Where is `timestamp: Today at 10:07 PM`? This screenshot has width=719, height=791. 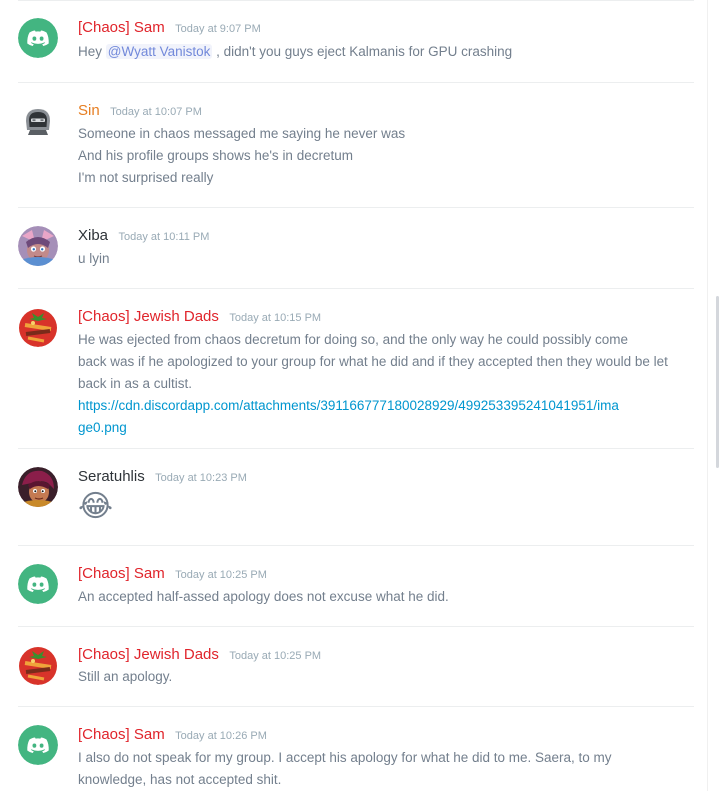 timestamp: Today at 10:07 PM is located at coordinates (156, 112).